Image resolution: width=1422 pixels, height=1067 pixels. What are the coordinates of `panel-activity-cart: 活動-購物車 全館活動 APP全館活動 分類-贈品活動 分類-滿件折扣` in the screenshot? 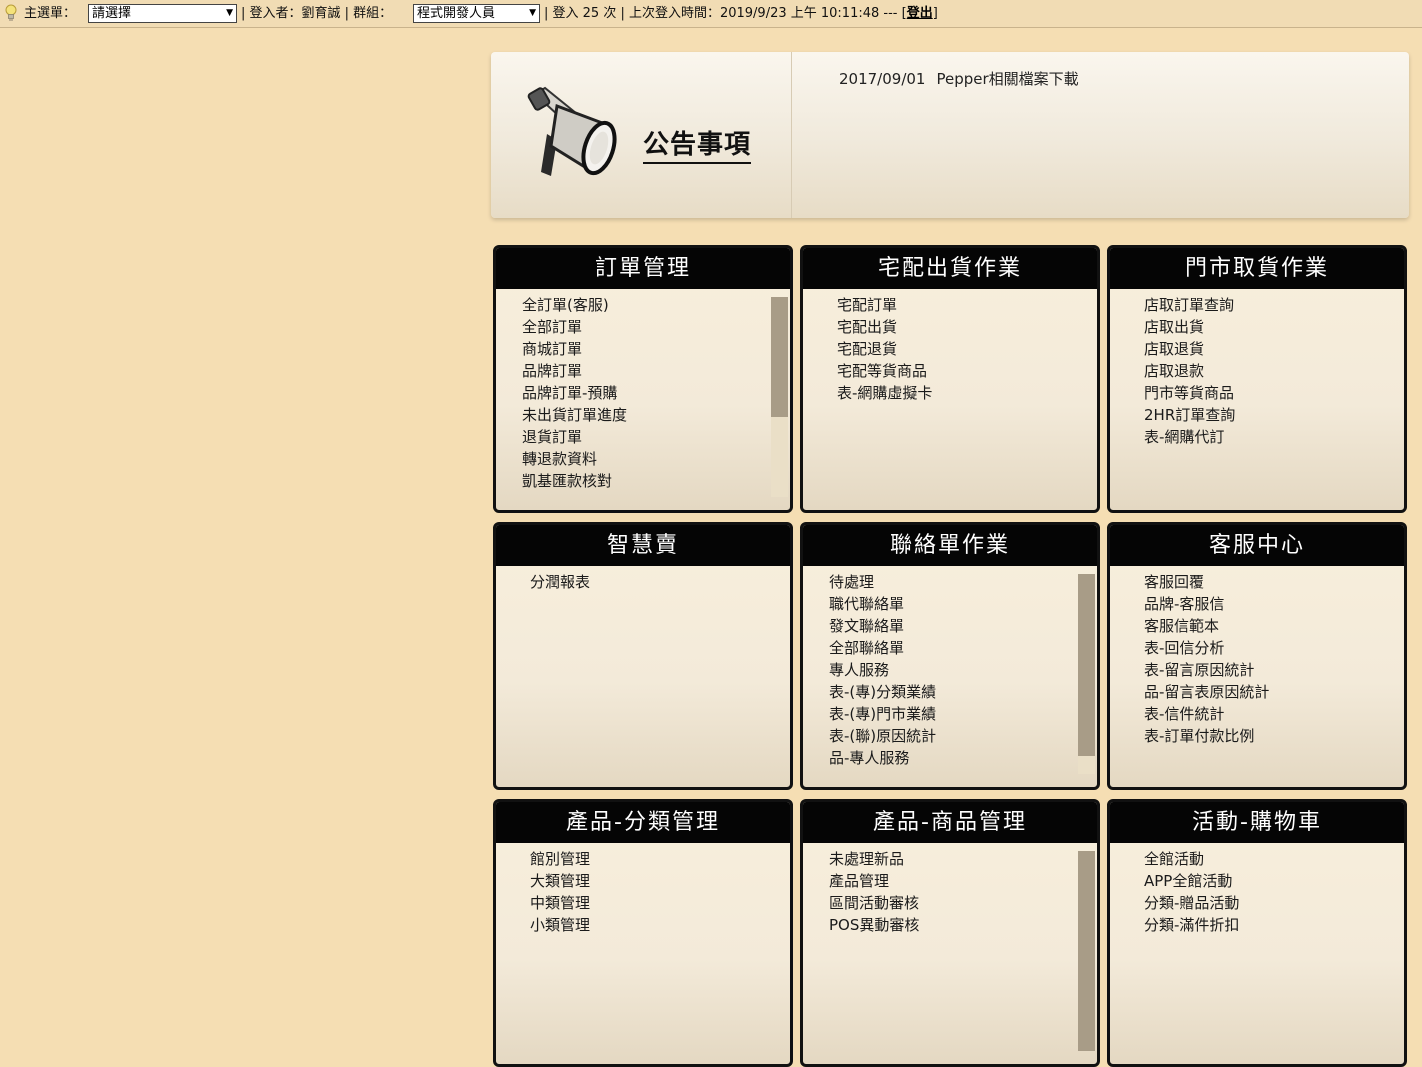 It's located at (1257, 933).